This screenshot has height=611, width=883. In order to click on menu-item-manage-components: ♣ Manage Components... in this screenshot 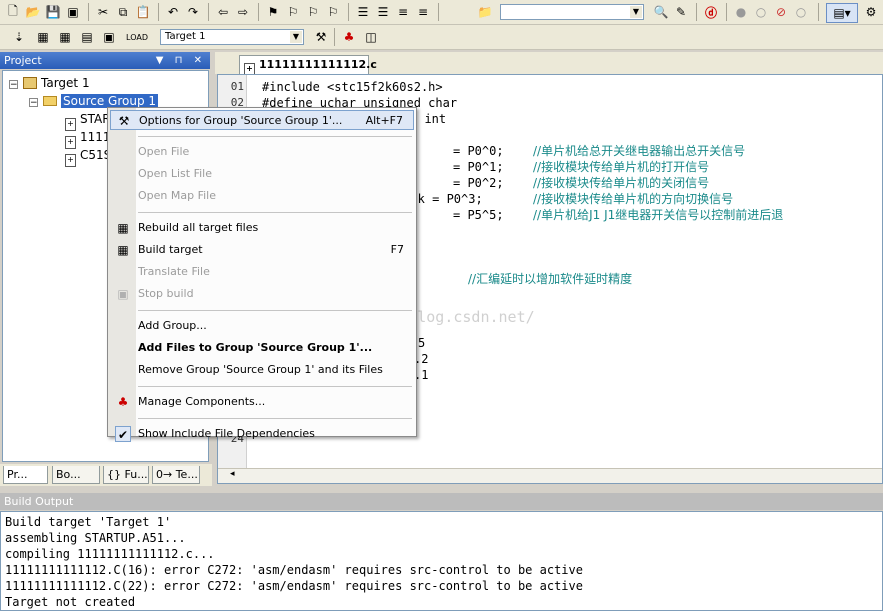, I will do `click(262, 402)`.